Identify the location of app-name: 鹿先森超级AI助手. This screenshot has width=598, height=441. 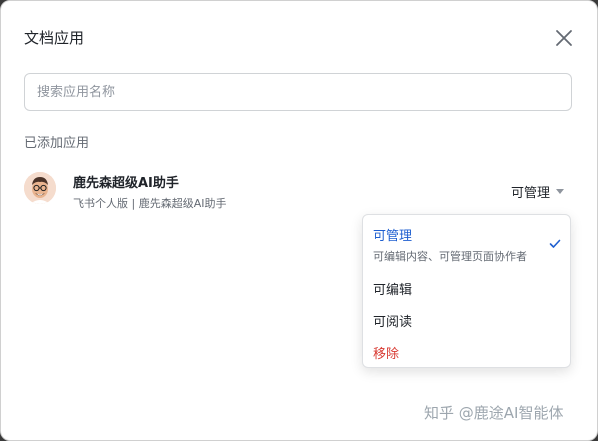
(126, 183).